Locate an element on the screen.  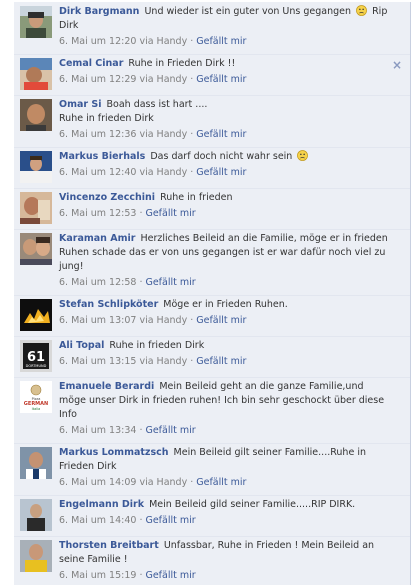
comment-timestamp: 6. Mai um 12:58 is located at coordinates (98, 282).